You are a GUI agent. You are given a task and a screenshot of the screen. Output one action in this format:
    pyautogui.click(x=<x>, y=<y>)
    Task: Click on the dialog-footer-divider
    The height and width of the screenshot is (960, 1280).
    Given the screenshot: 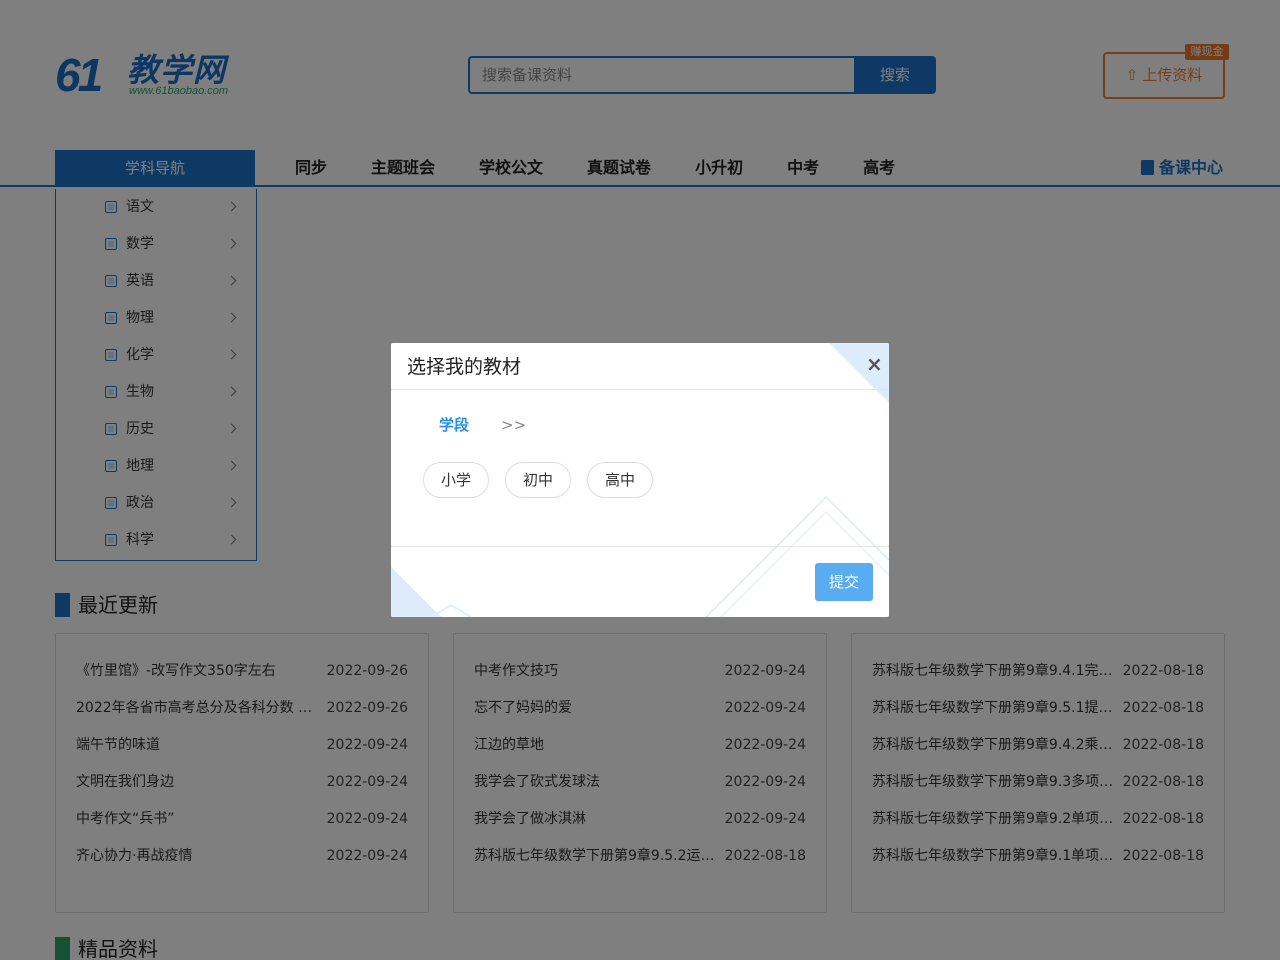 What is the action you would take?
    pyautogui.click(x=640, y=546)
    